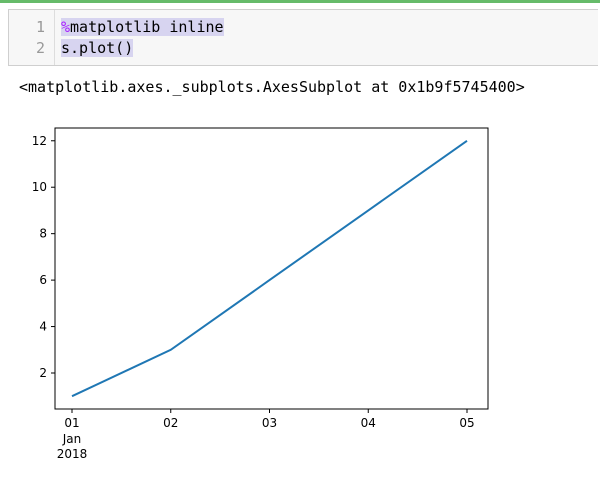 Image resolution: width=600 pixels, height=479 pixels. I want to click on x-tick-label: 05, so click(466, 423).